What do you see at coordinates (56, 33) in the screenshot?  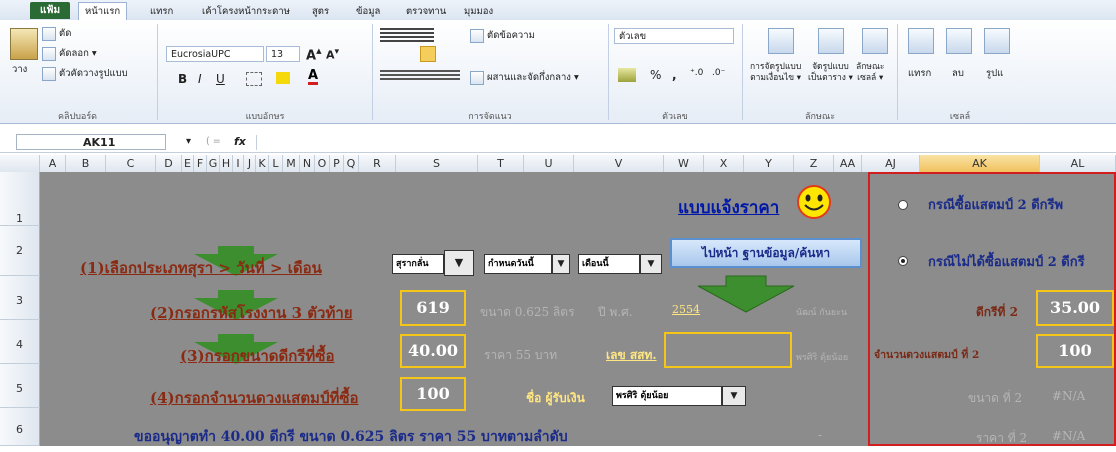 I see `cut-button: ตัด` at bounding box center [56, 33].